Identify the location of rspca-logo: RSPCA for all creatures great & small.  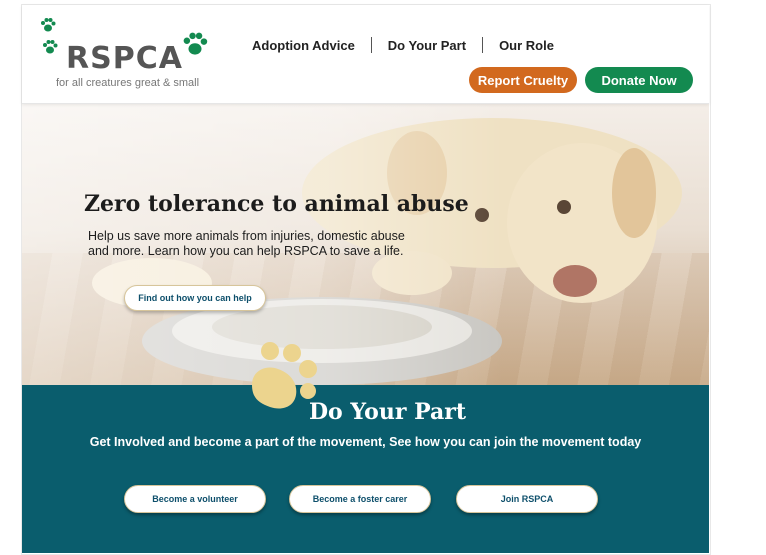
(128, 55).